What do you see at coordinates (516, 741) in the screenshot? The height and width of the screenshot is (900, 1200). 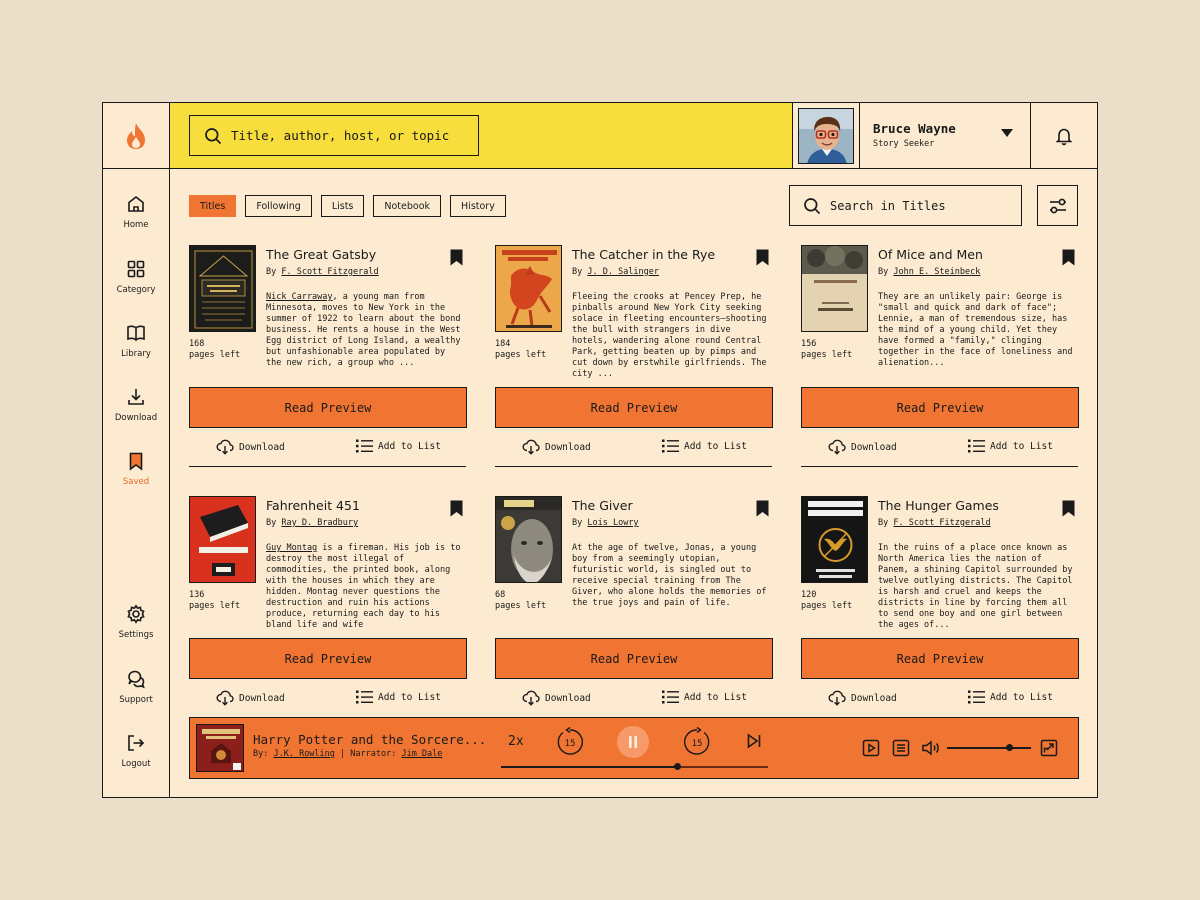 I see `playback-speed-button: 2x` at bounding box center [516, 741].